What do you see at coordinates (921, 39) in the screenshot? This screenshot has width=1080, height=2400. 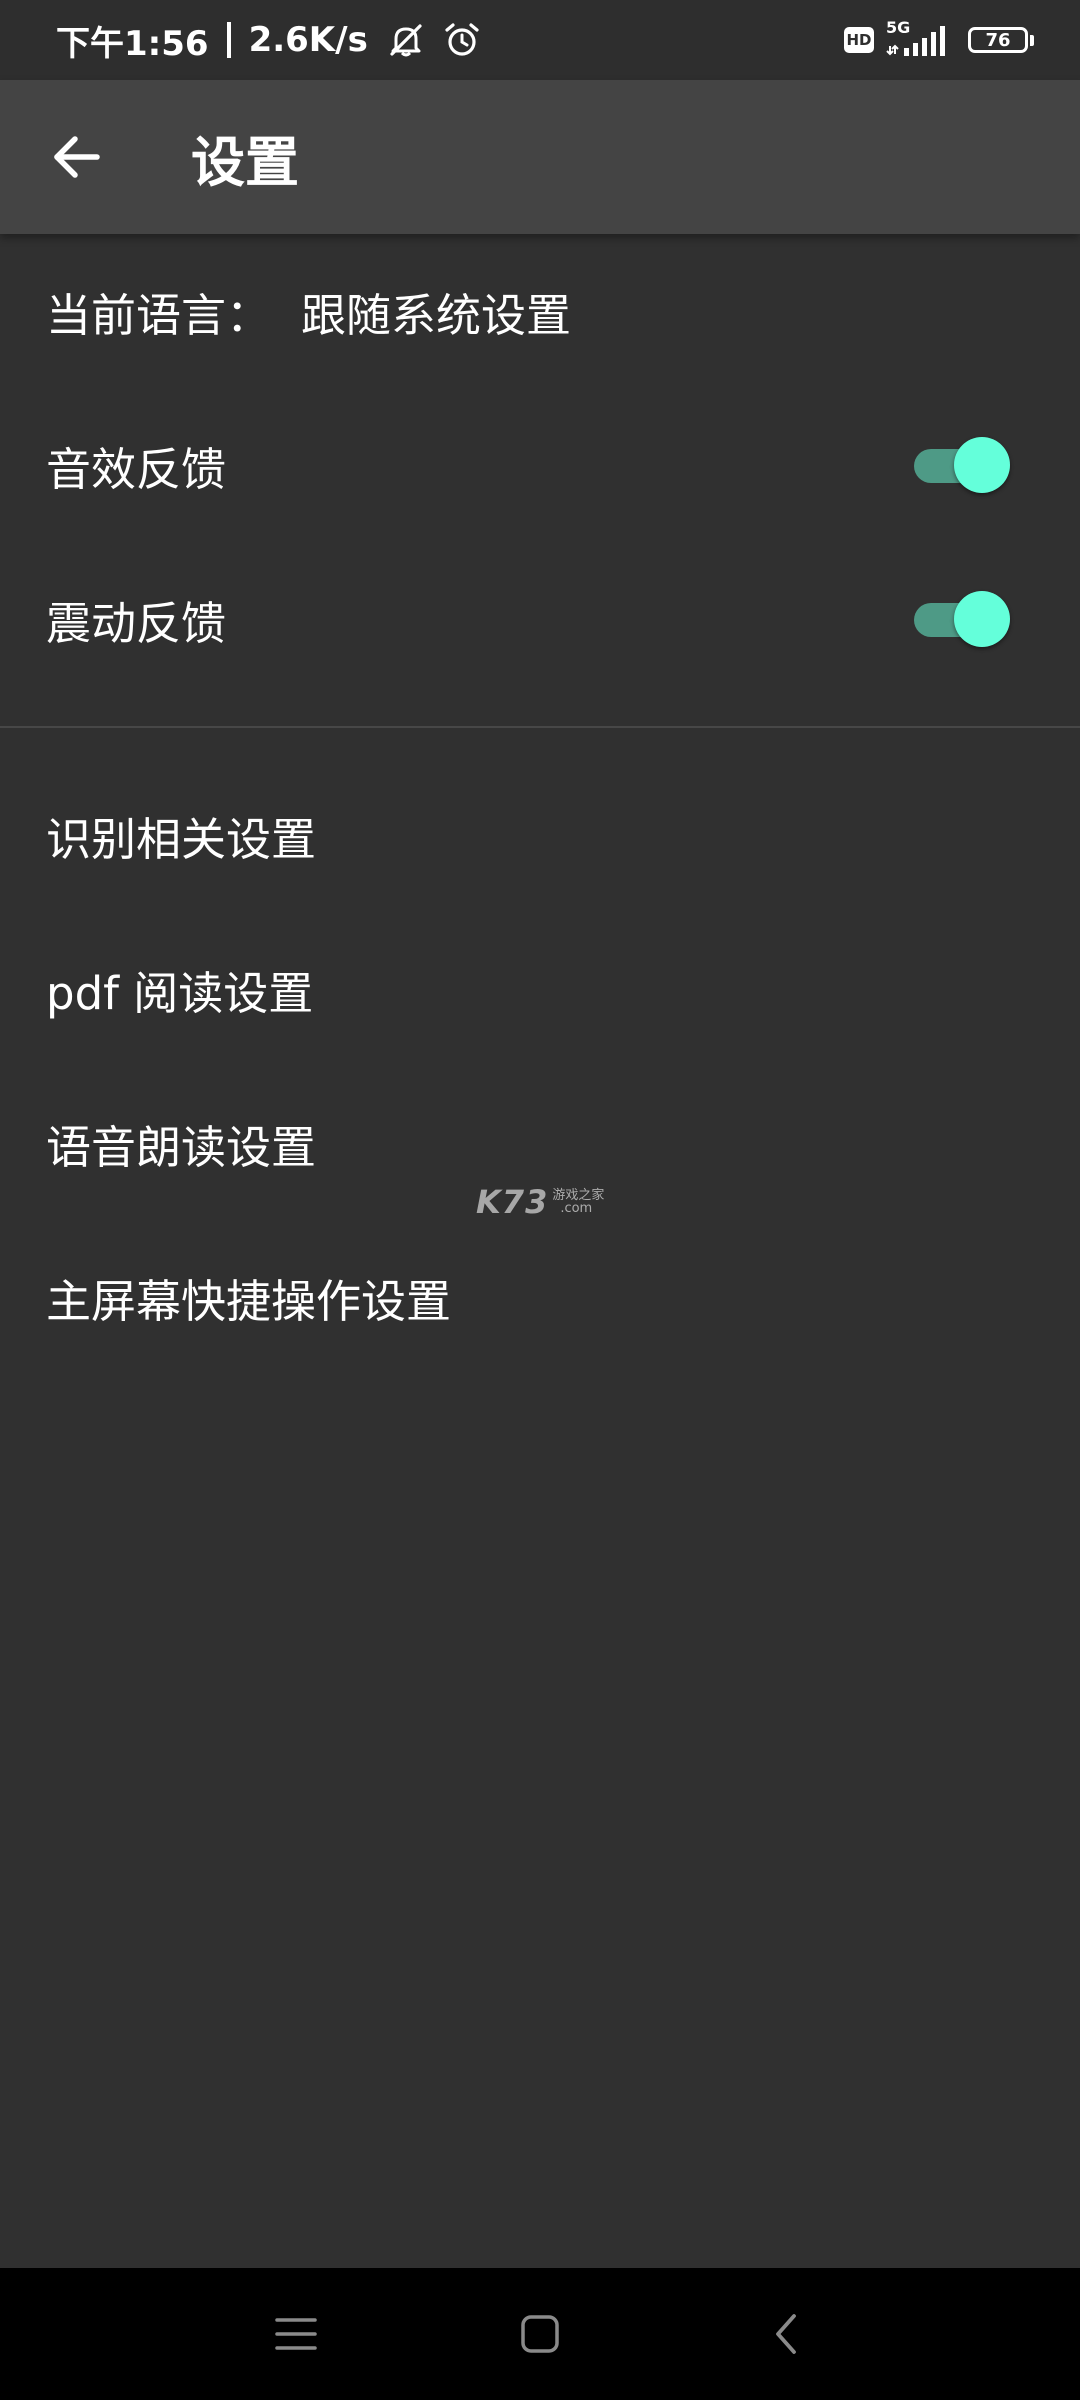 I see `signal-icon: 5G` at bounding box center [921, 39].